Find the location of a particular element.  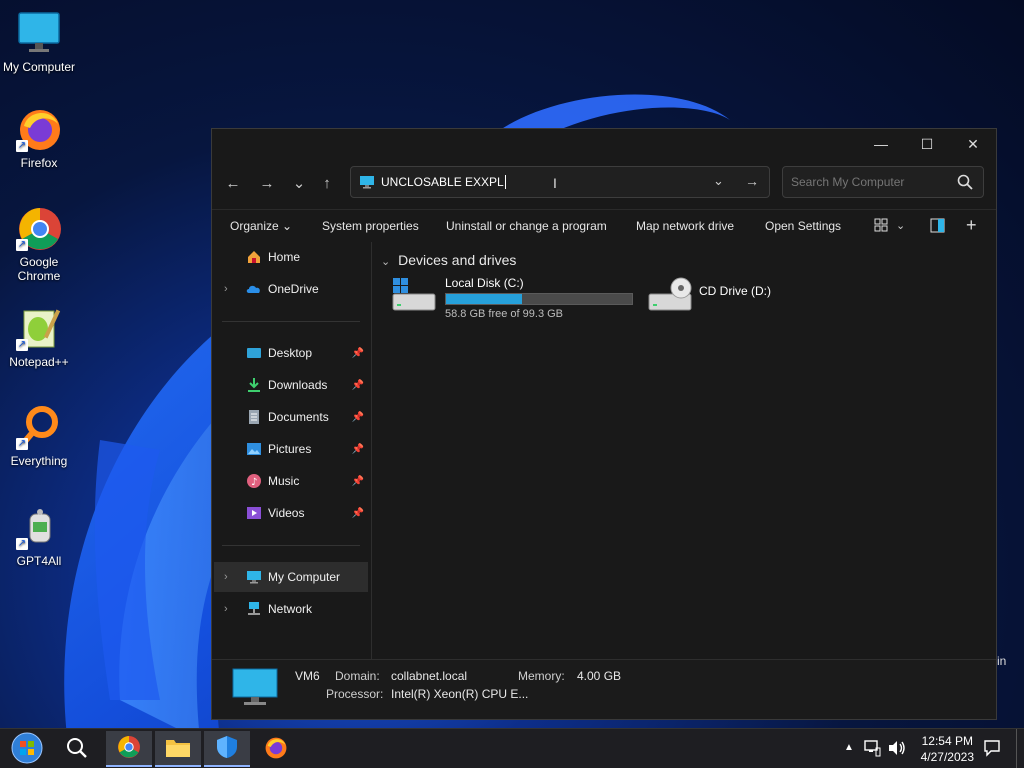

sidebar-item-documents: Documents 📌 is located at coordinates (291, 417).